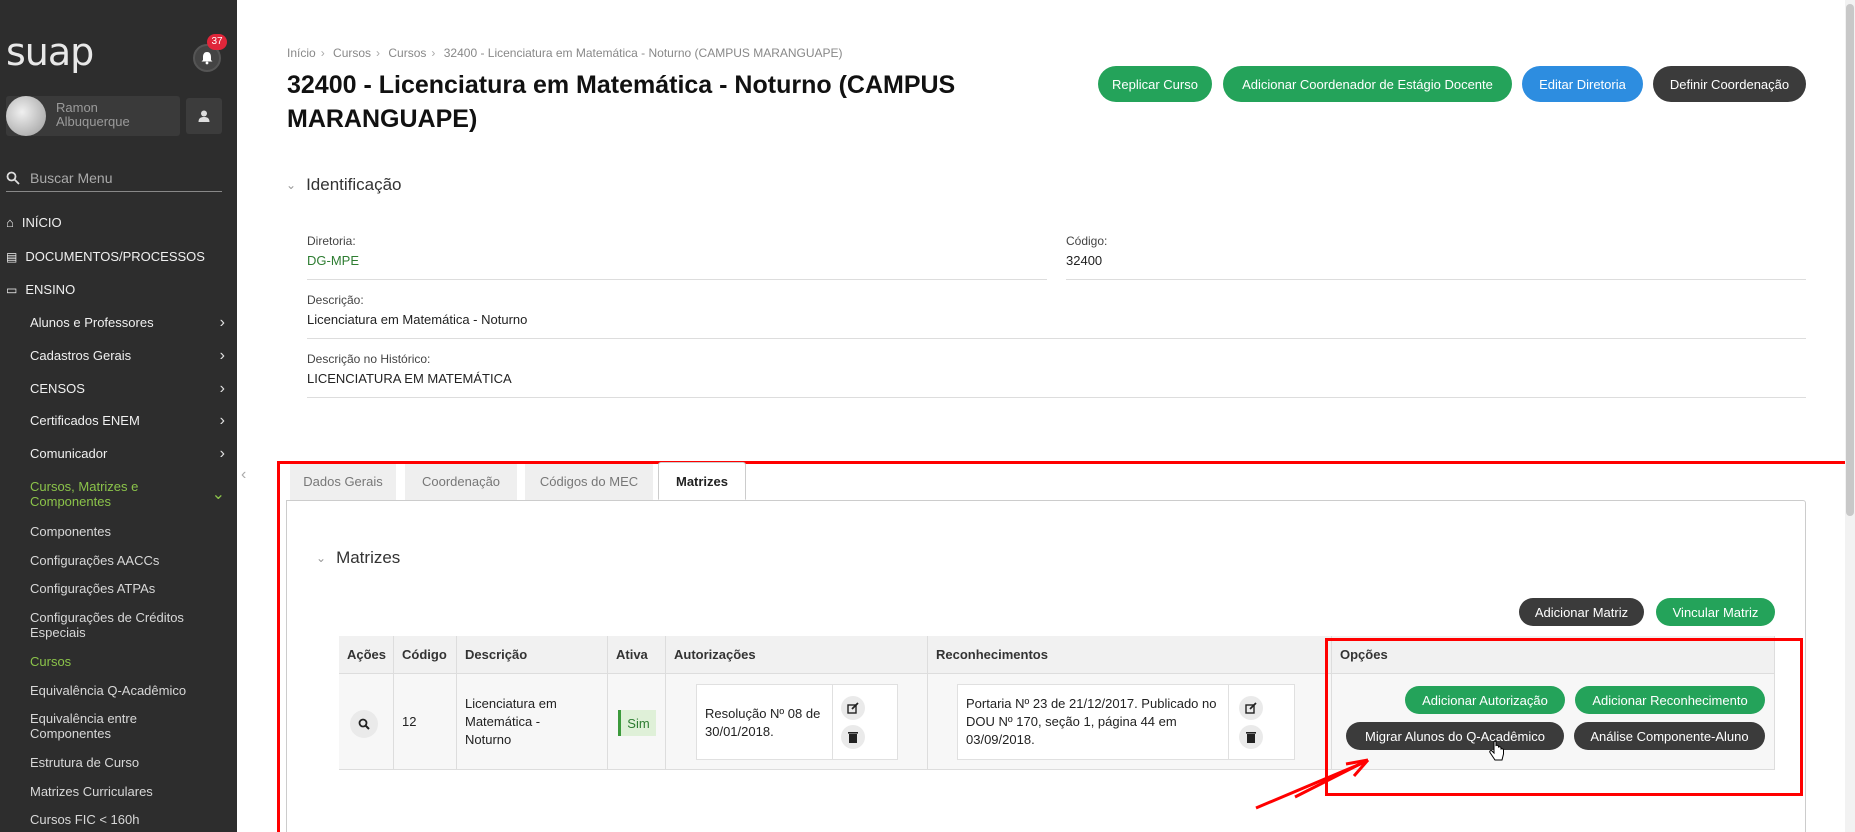 The height and width of the screenshot is (832, 1855). I want to click on codigo-label: Código:, so click(1087, 241).